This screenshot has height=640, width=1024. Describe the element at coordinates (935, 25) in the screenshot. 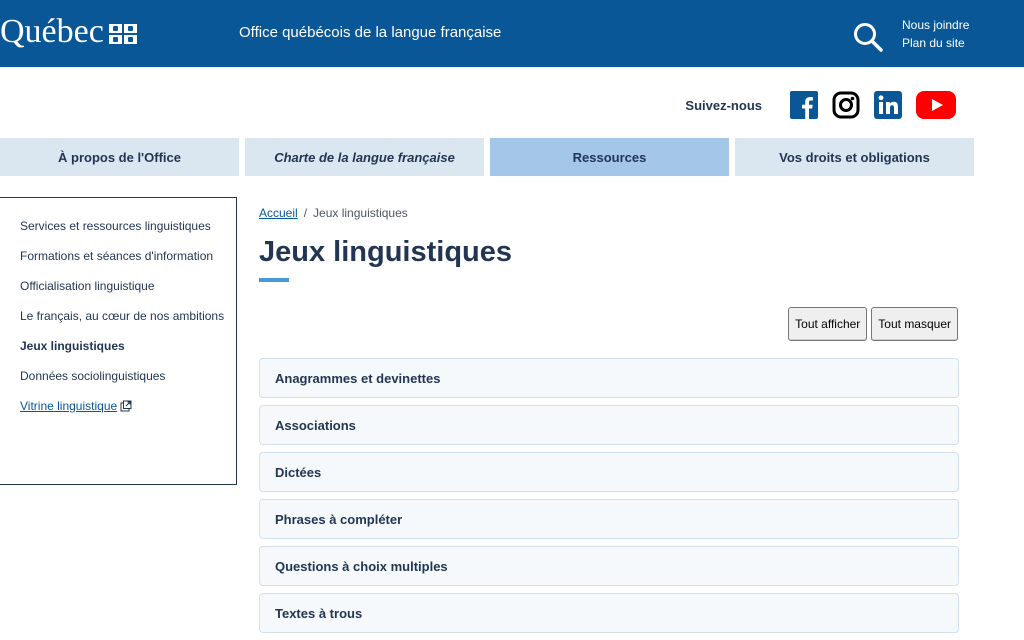

I see `contact-link: Nous joindre` at that location.